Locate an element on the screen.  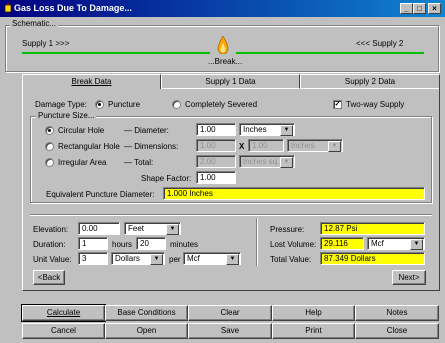
area-unit-select: Inches sq. ▼ is located at coordinates (267, 161).